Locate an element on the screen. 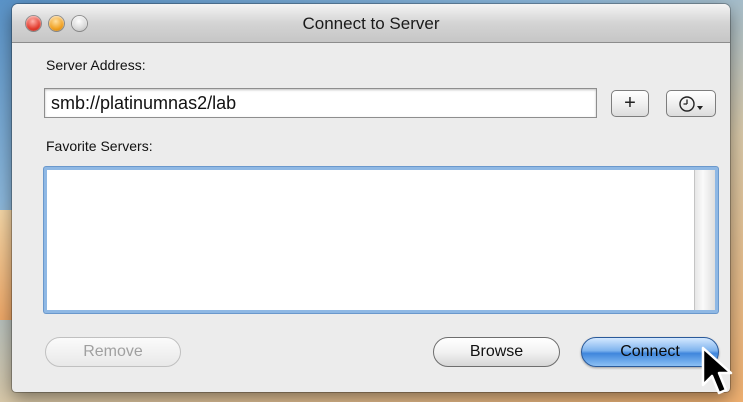 The image size is (743, 402). clock-icon is located at coordinates (691, 103).